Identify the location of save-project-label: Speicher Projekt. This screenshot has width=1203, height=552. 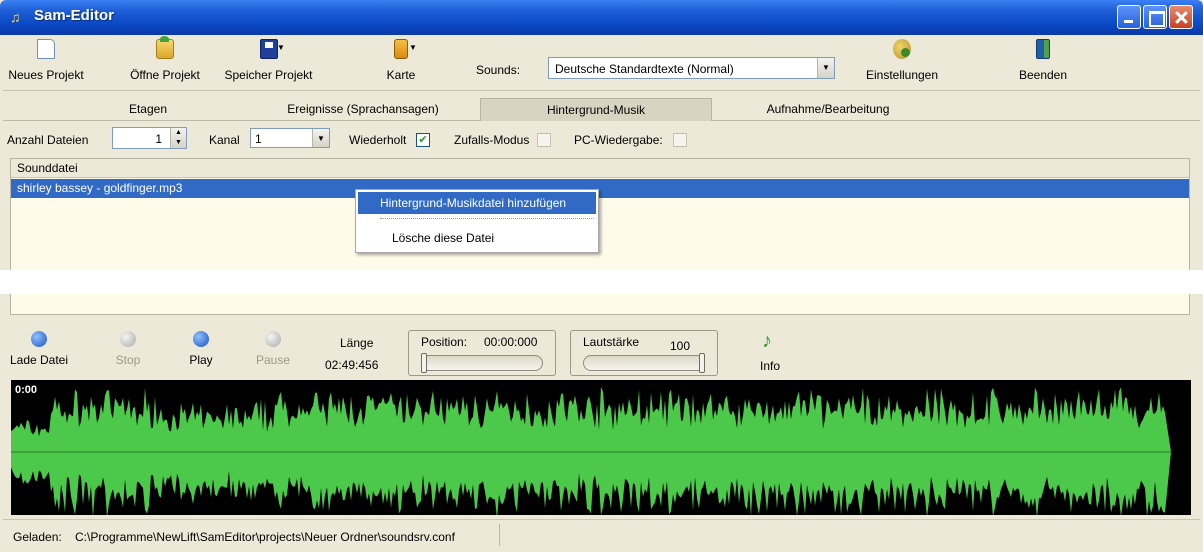
(268, 75).